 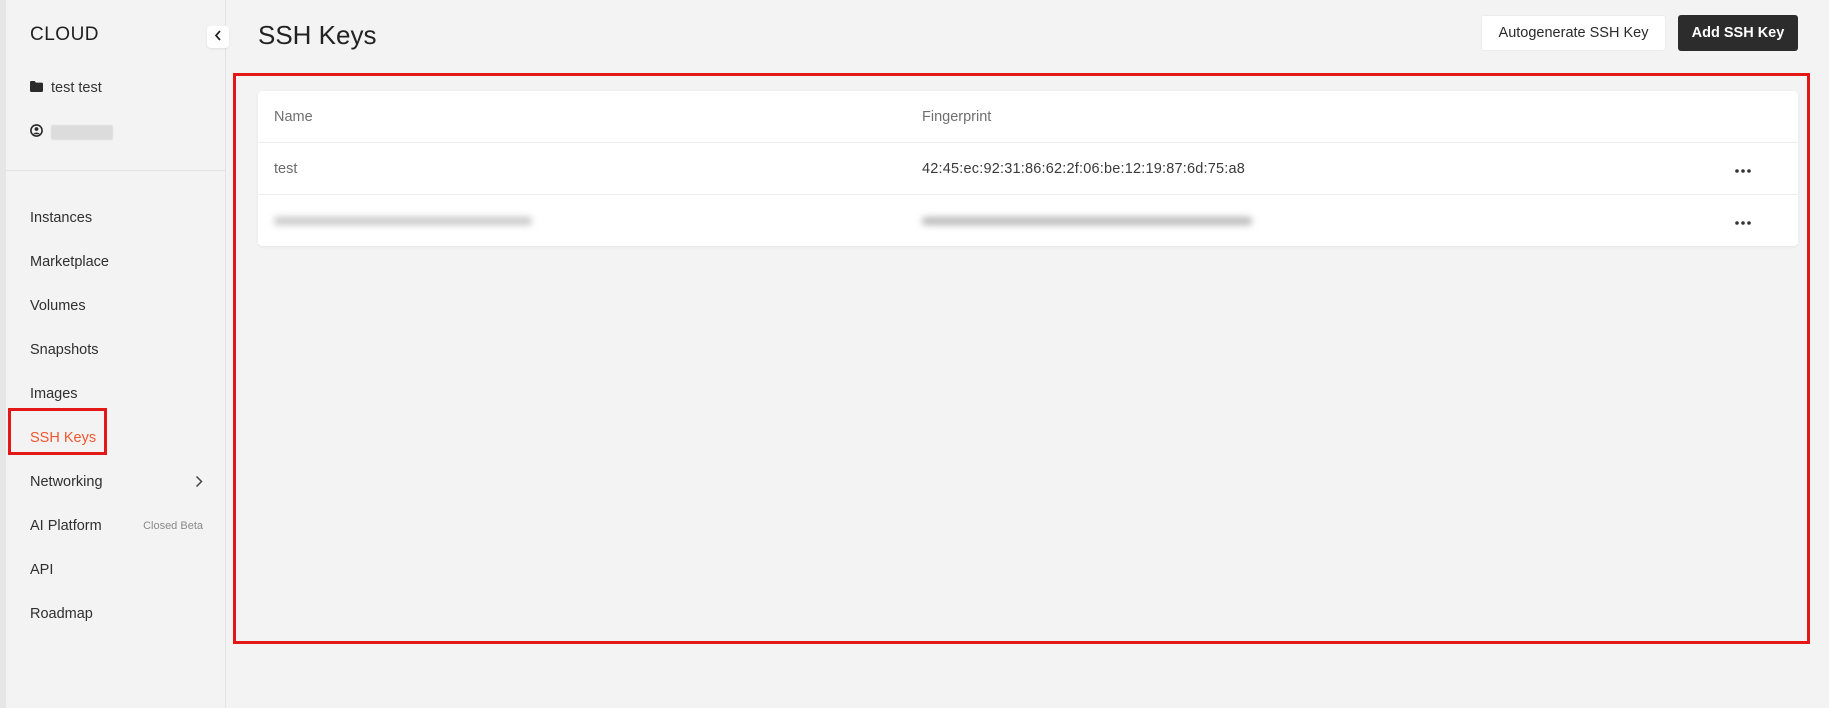 I want to click on sidebar-item-label: Roadmap, so click(x=61, y=614).